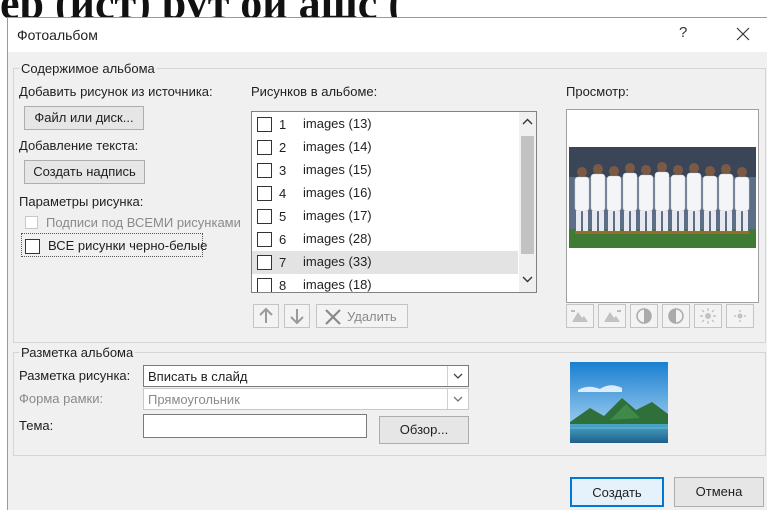 This screenshot has width=767, height=510. Describe the element at coordinates (283, 239) in the screenshot. I see `list-item-number: 6` at that location.